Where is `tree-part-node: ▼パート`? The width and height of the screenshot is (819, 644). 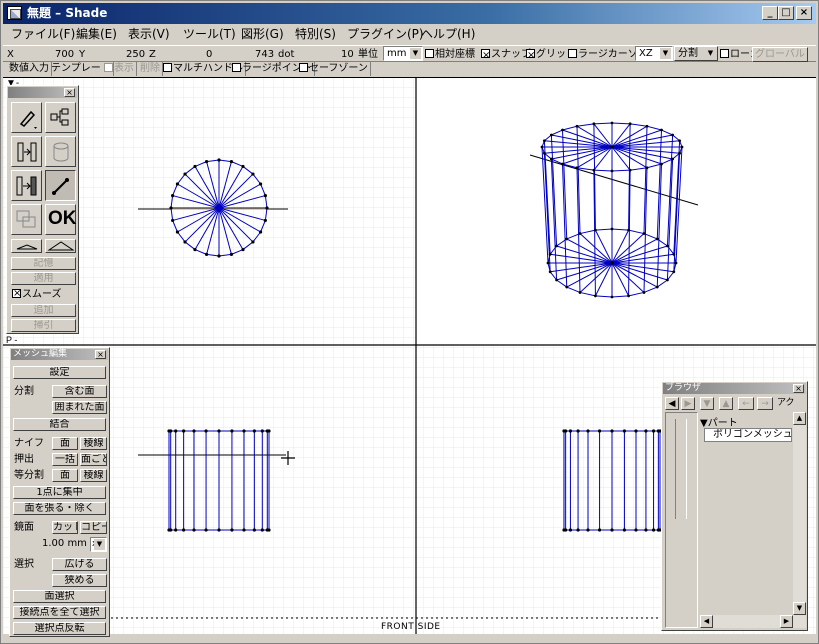 tree-part-node: ▼パート is located at coordinates (719, 421).